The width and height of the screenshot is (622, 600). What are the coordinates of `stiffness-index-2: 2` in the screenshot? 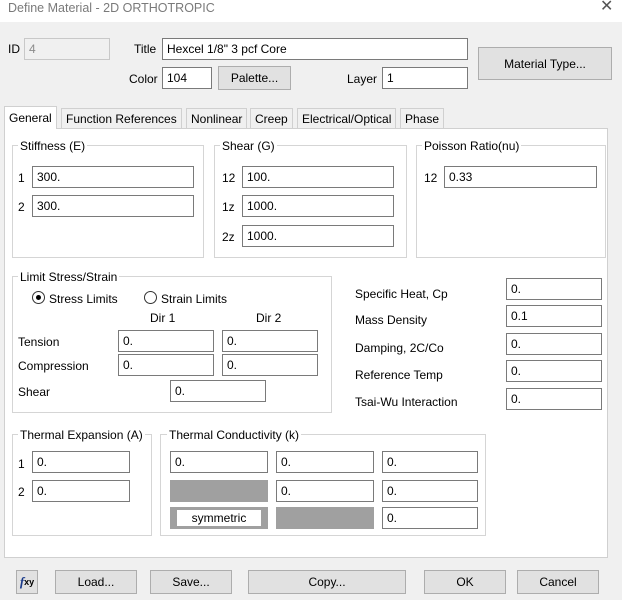 It's located at (21, 207).